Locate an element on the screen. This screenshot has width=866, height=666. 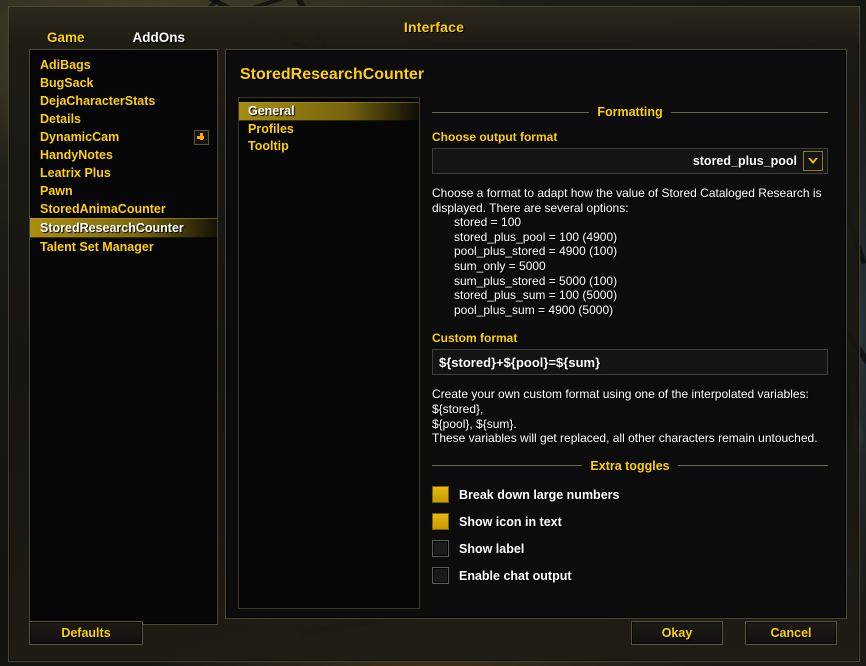
output-format-dropdown: stored_plus_pool is located at coordinates (630, 161).